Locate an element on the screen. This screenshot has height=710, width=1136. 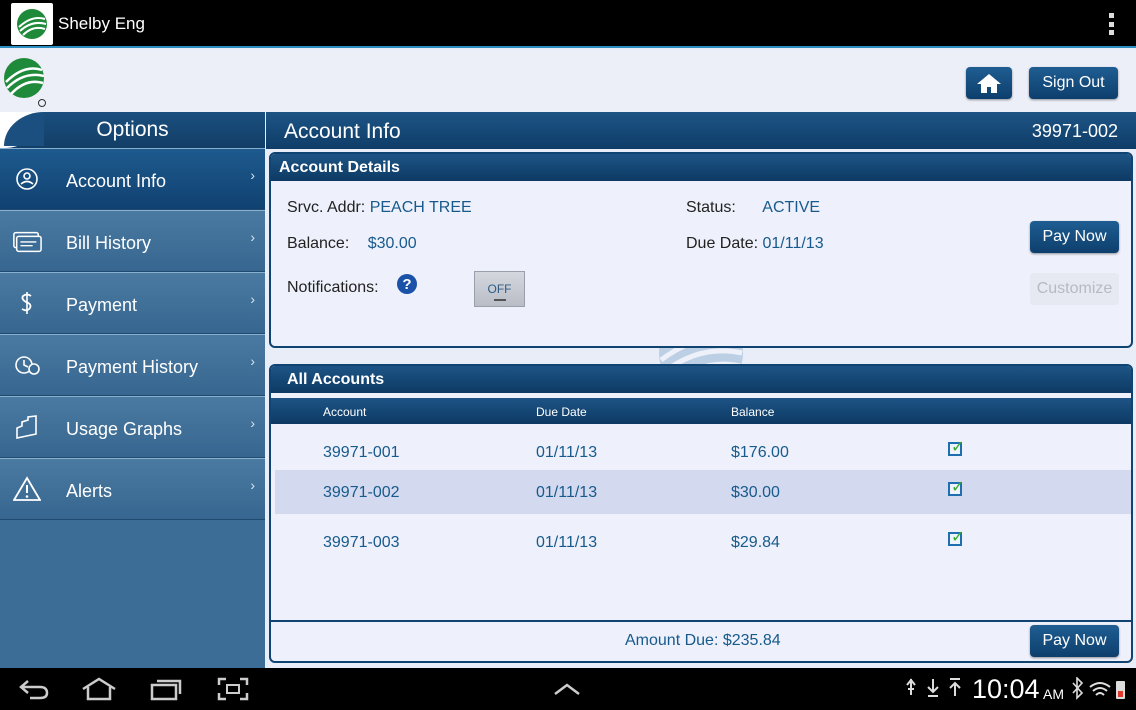
status-value: ACTIVE is located at coordinates (791, 207).